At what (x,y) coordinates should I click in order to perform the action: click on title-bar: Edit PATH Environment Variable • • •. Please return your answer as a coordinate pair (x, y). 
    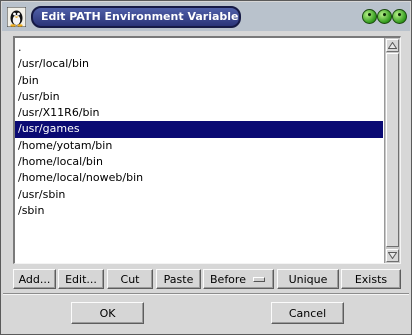
    Looking at the image, I should click on (206, 16).